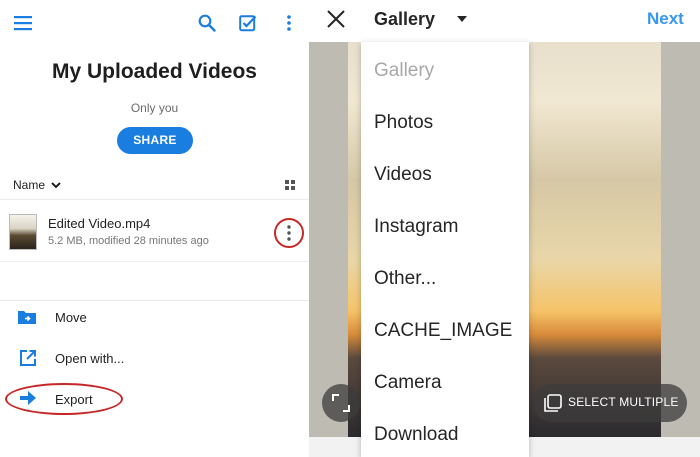 The width and height of the screenshot is (700, 457). Describe the element at coordinates (99, 223) in the screenshot. I see `file-name: Edited Video.mp4` at that location.